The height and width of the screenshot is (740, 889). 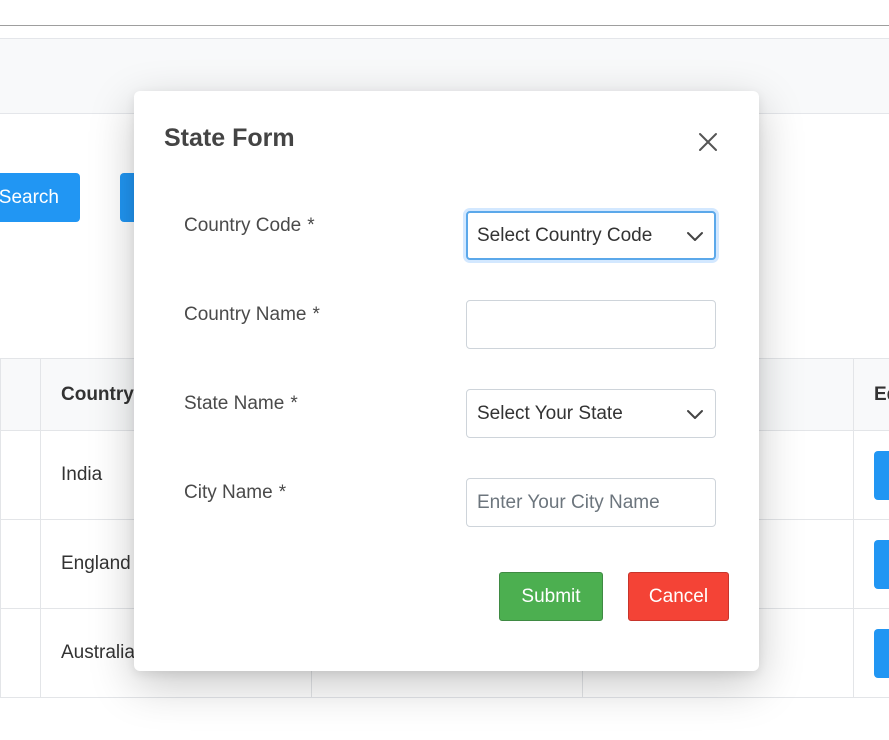 What do you see at coordinates (565, 235) in the screenshot?
I see `country-code-selected-value: Select Country Code` at bounding box center [565, 235].